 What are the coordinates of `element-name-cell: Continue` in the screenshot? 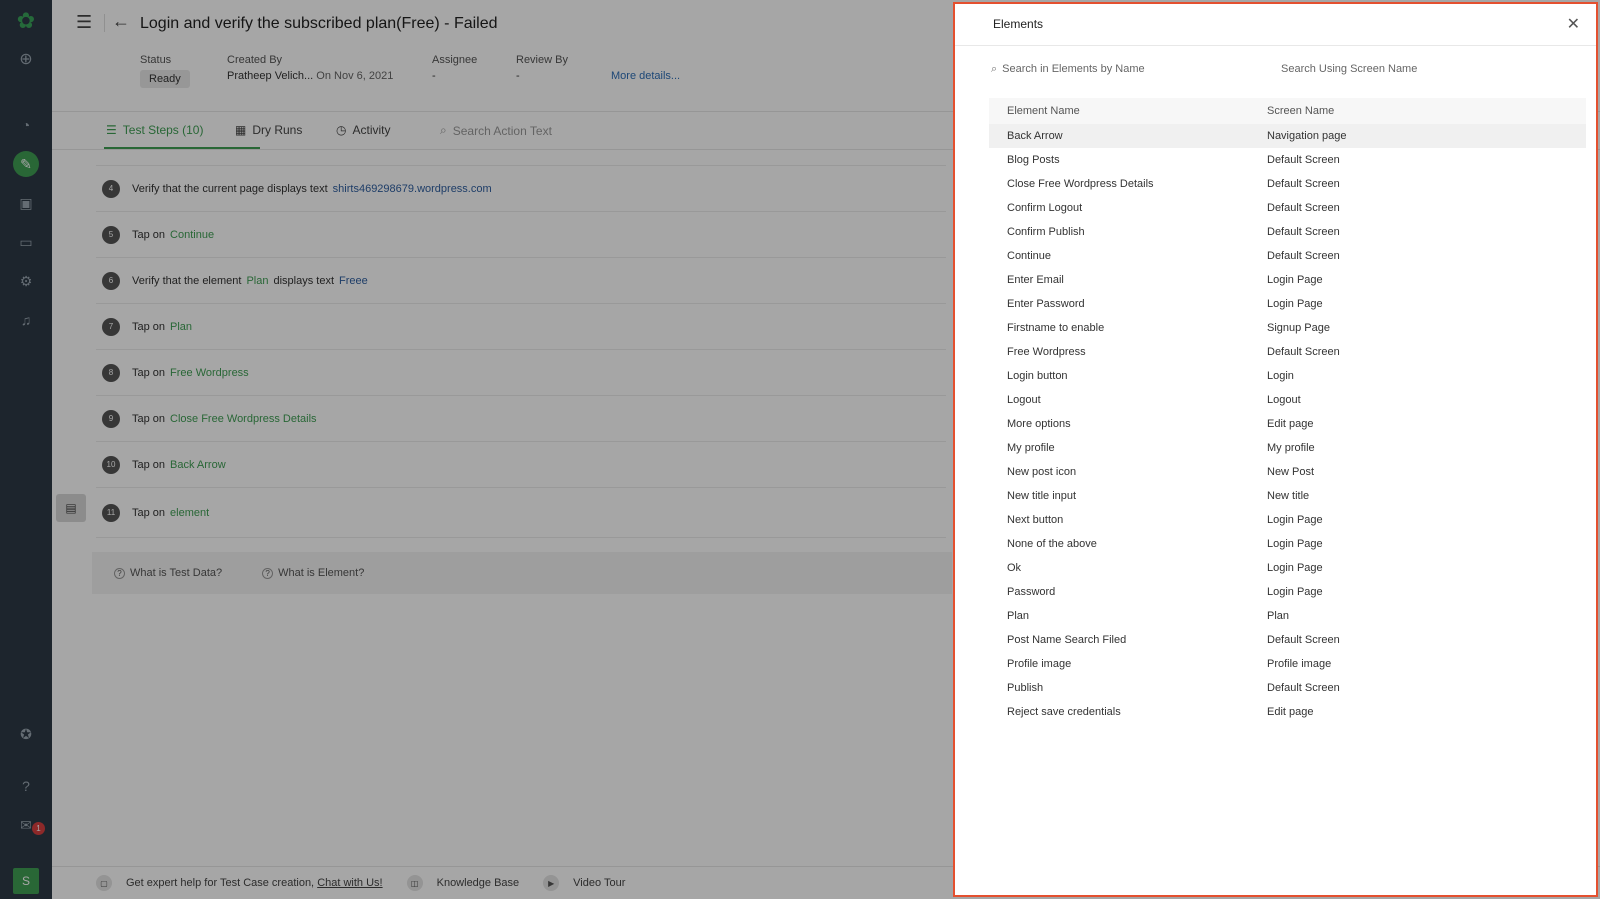 It's located at (1029, 256).